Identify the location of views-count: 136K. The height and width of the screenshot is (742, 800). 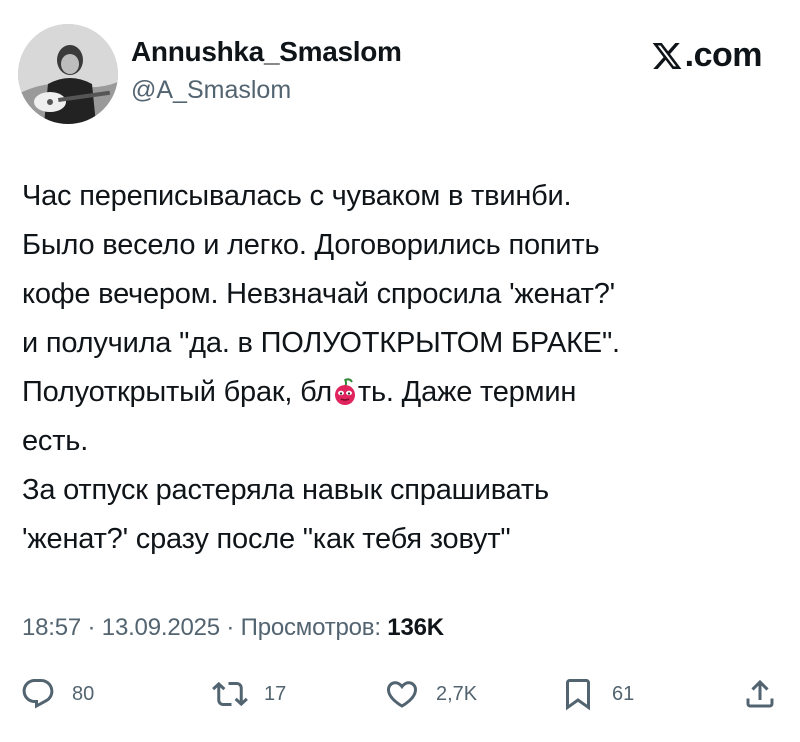
(415, 627).